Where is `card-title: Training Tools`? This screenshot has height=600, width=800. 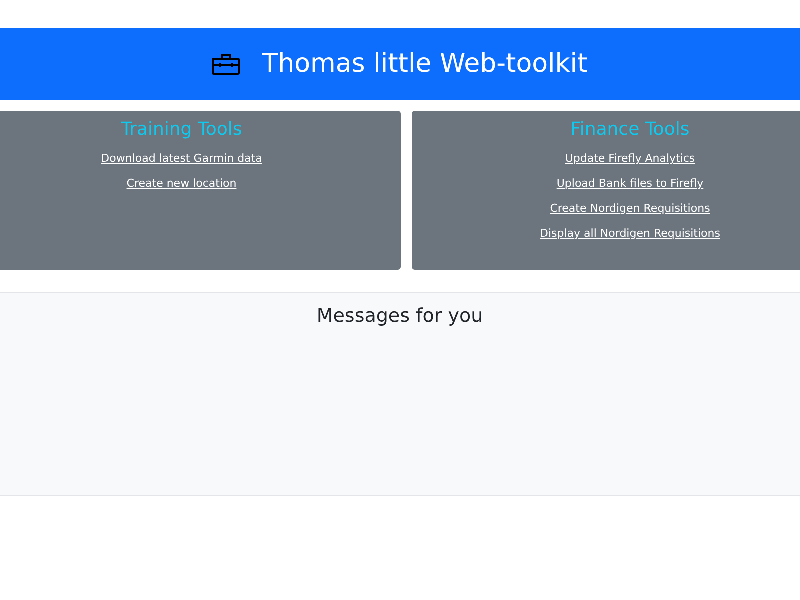 card-title: Training Tools is located at coordinates (181, 129).